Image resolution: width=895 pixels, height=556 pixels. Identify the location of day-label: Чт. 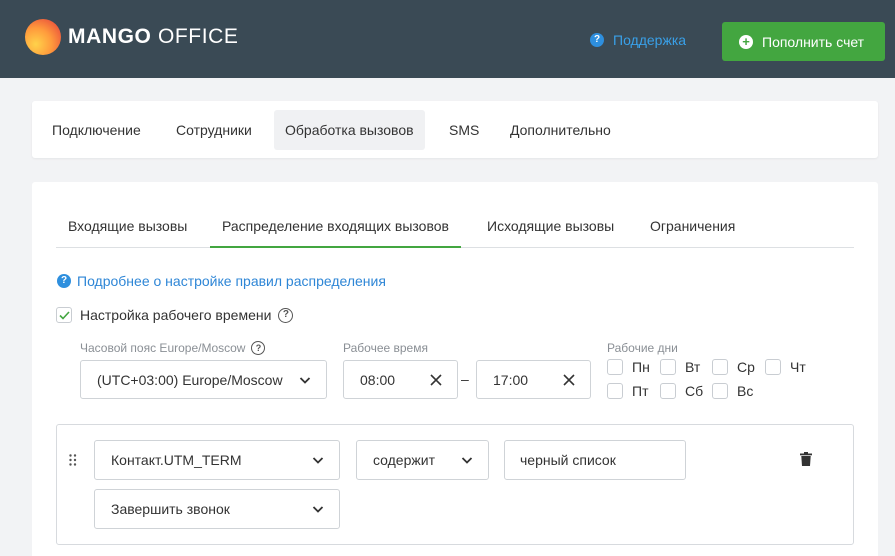
(798, 367).